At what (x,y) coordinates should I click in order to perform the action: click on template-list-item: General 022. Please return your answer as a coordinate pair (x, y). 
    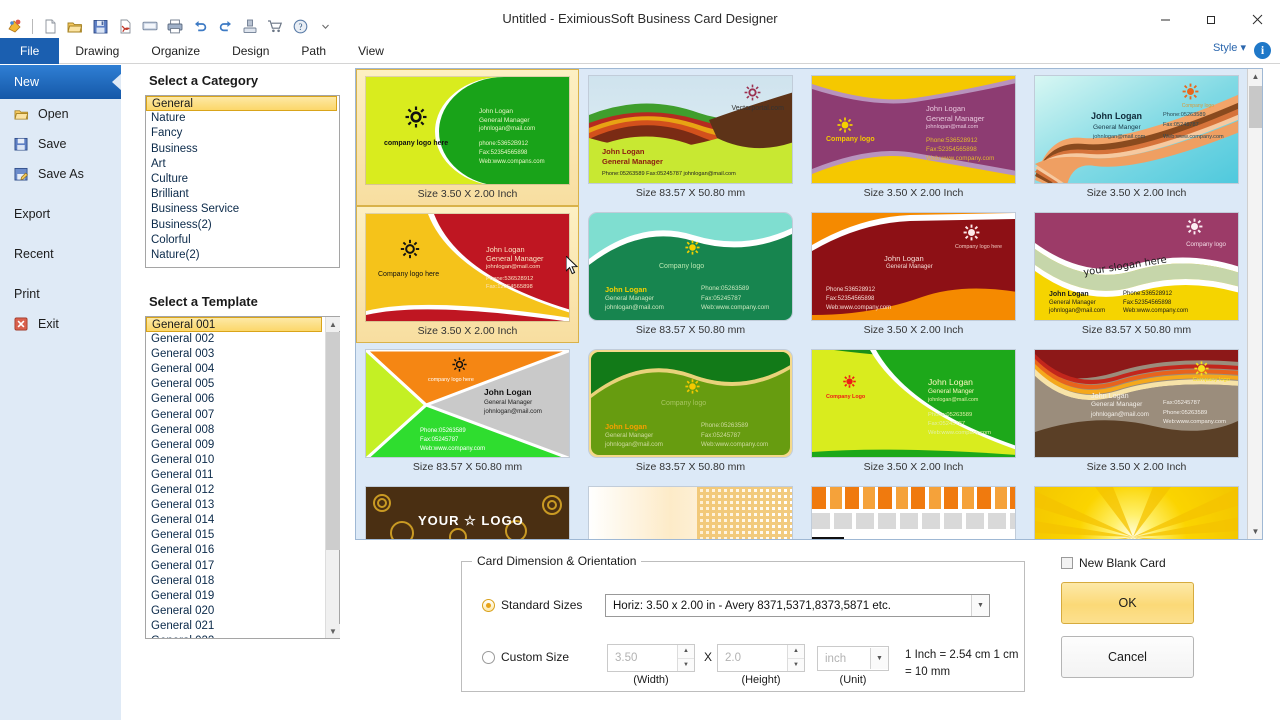
    Looking at the image, I should click on (235, 636).